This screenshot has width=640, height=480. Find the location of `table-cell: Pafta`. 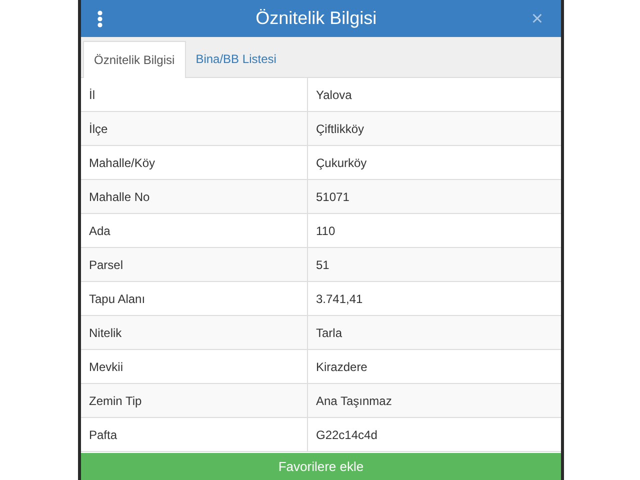

table-cell: Pafta is located at coordinates (194, 434).